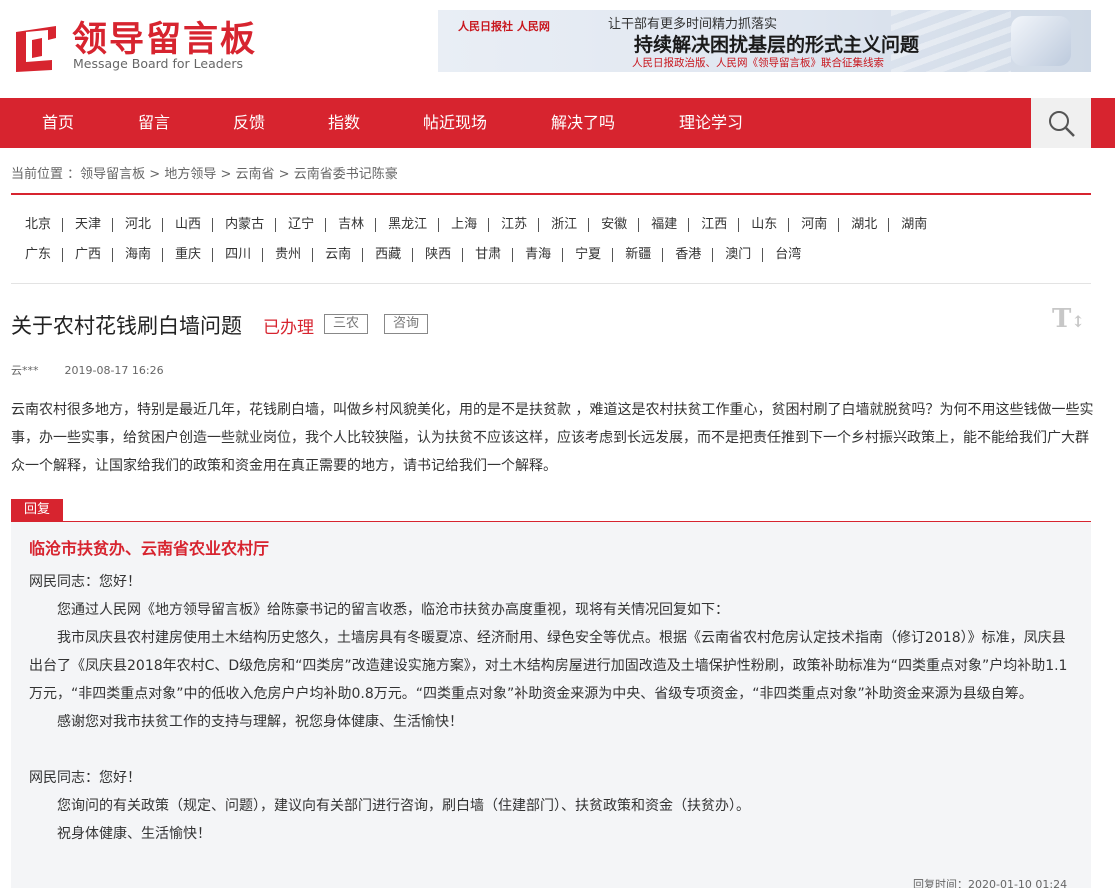  I want to click on category-tag: 三农, so click(346, 324).